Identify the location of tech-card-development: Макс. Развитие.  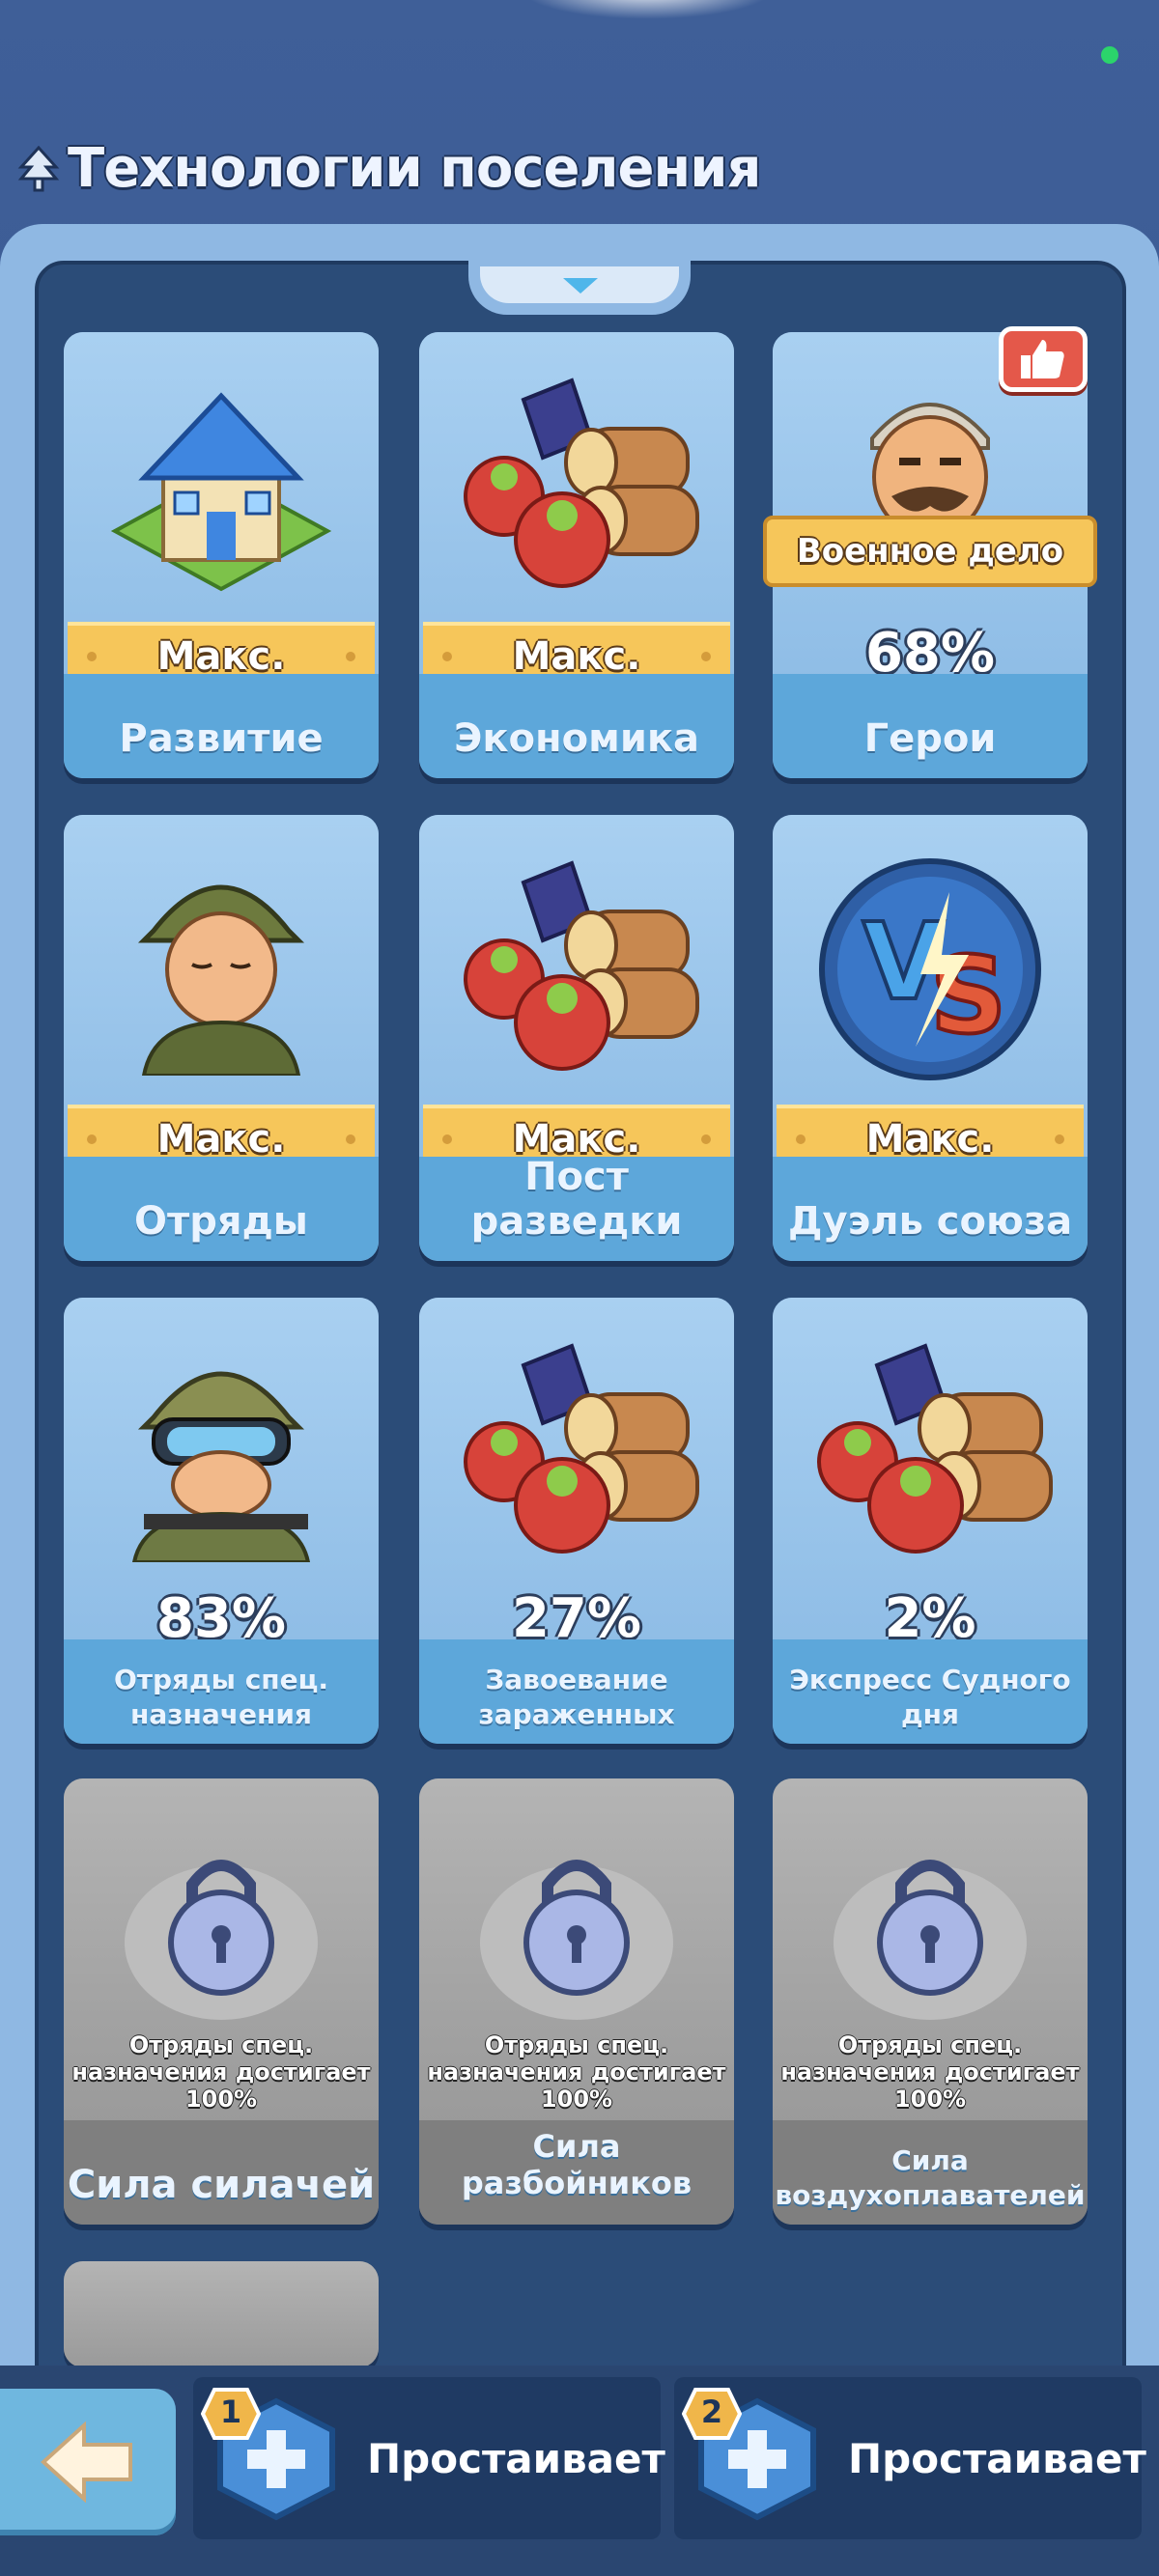
(221, 555).